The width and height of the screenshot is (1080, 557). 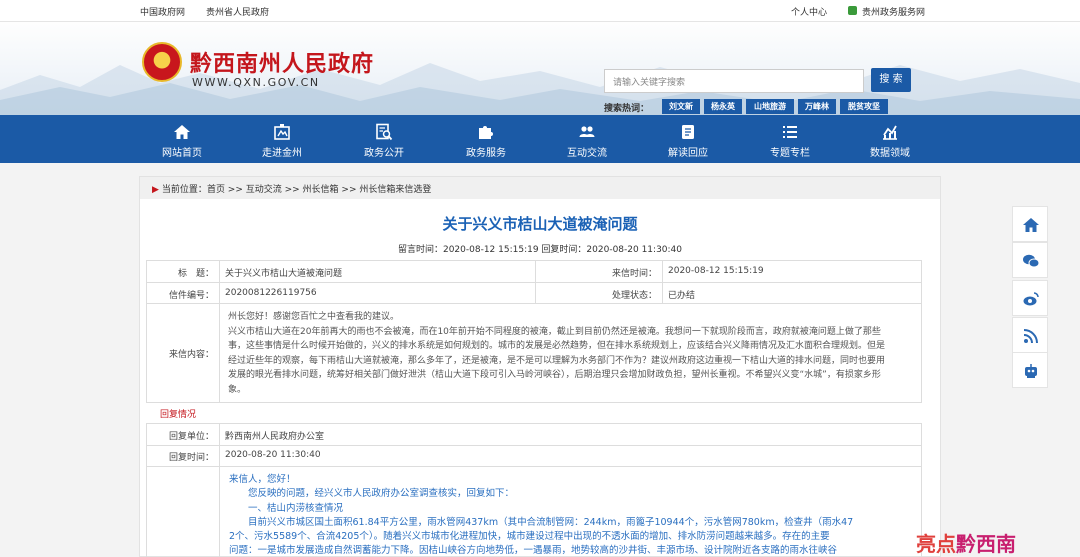 I want to click on nav-item-about: 走进金州, so click(x=282, y=139).